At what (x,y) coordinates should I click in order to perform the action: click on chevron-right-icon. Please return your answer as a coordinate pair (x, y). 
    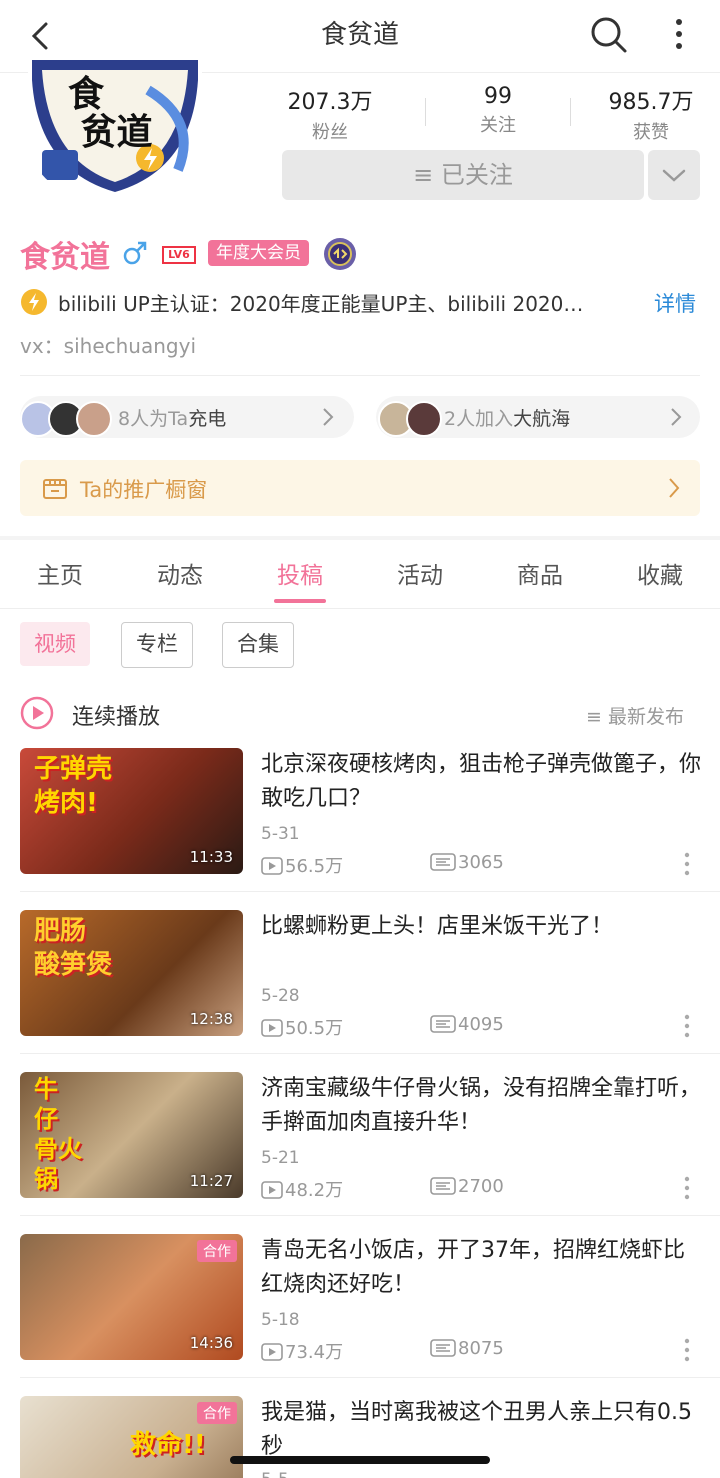
    Looking at the image, I should click on (328, 417).